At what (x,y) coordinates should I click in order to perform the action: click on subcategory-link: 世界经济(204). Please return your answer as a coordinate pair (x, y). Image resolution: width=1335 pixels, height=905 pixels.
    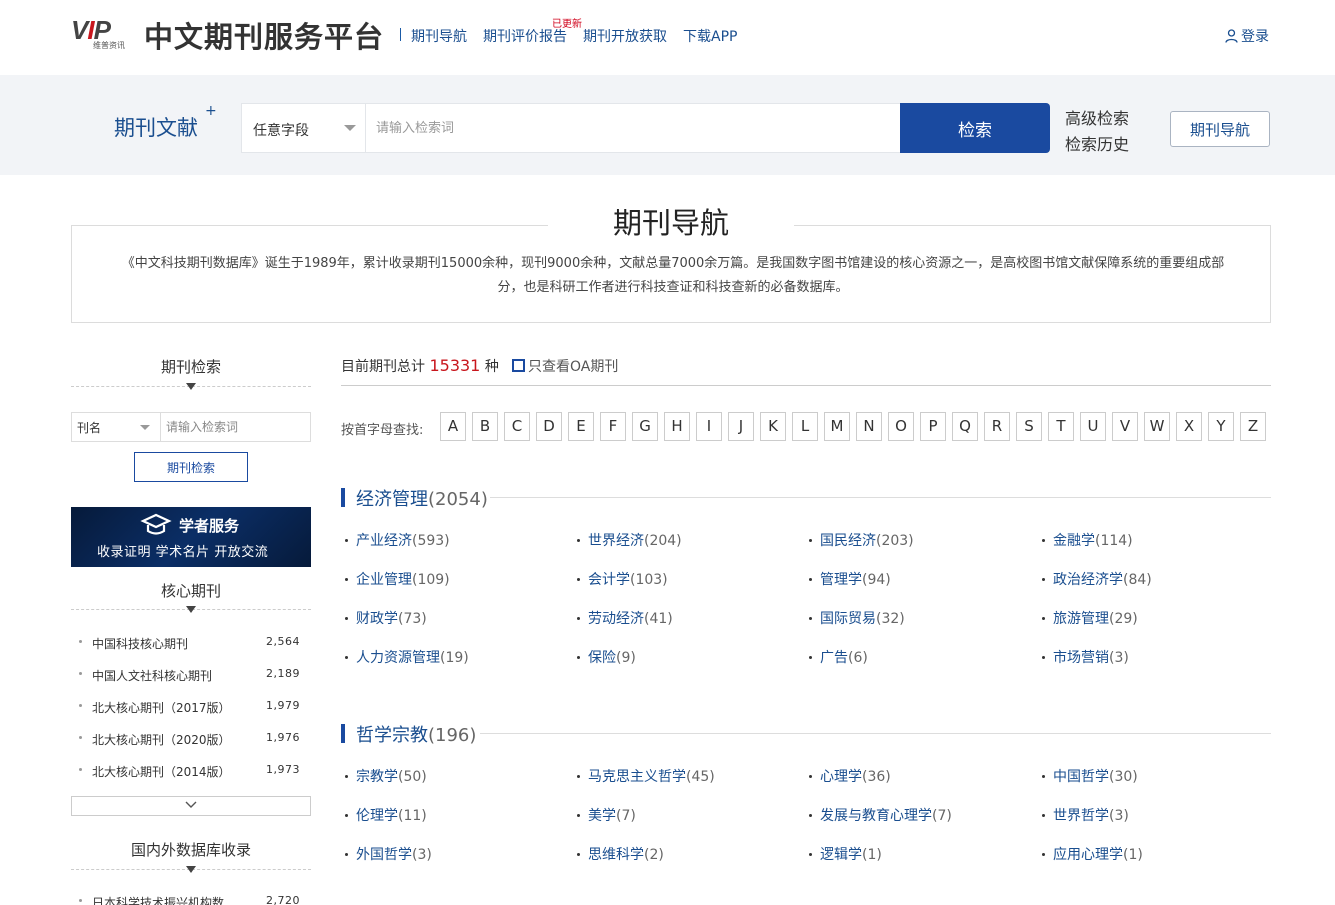
    Looking at the image, I should click on (635, 540).